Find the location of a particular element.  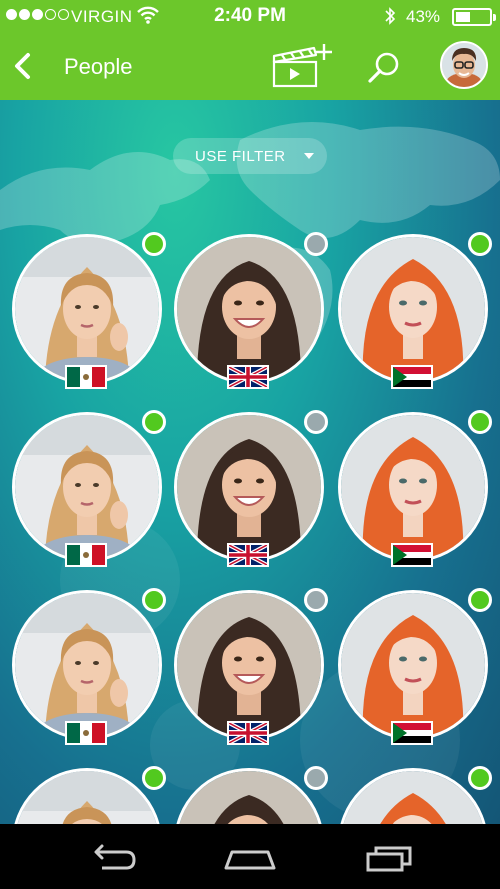

use-filter-dropdown: USE FILTER is located at coordinates (250, 156).